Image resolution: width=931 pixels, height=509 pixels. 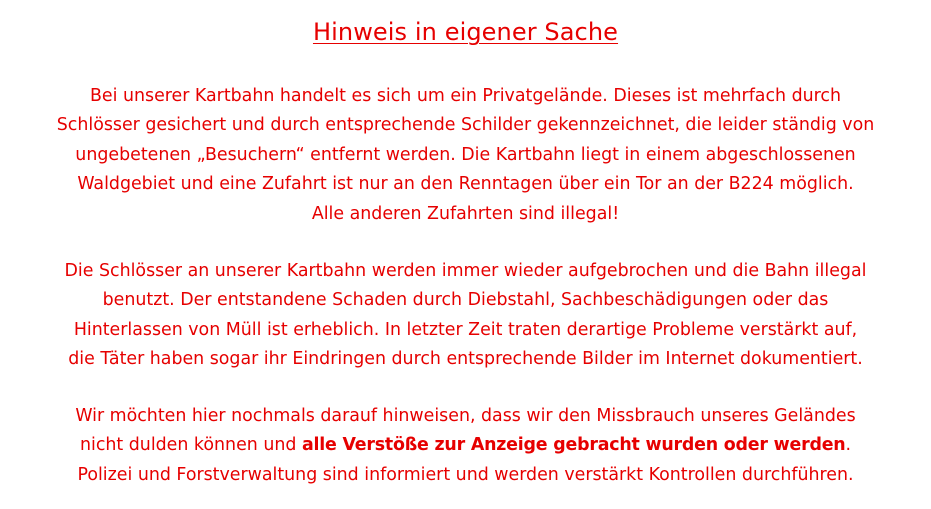 I want to click on notice-title: Hinweis in eigener Sache, so click(x=465, y=32).